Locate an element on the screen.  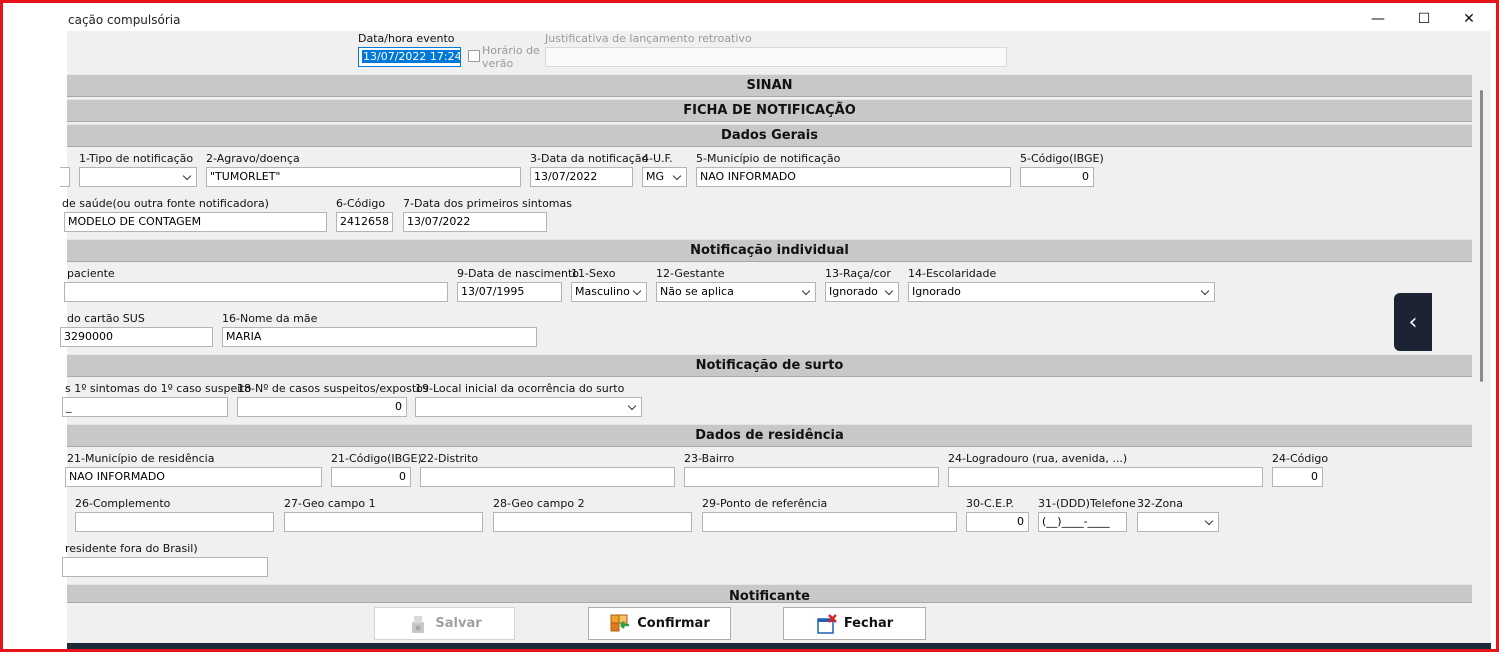
section-notificacao-surto: Notificação de surto is located at coordinates (769, 365).